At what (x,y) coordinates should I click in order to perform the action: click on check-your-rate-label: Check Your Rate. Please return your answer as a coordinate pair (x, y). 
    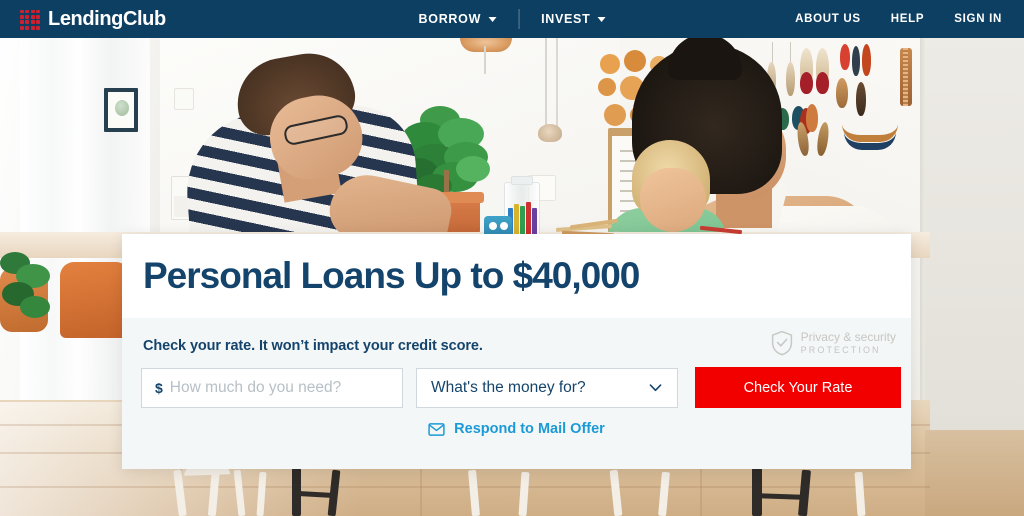
    Looking at the image, I should click on (798, 387).